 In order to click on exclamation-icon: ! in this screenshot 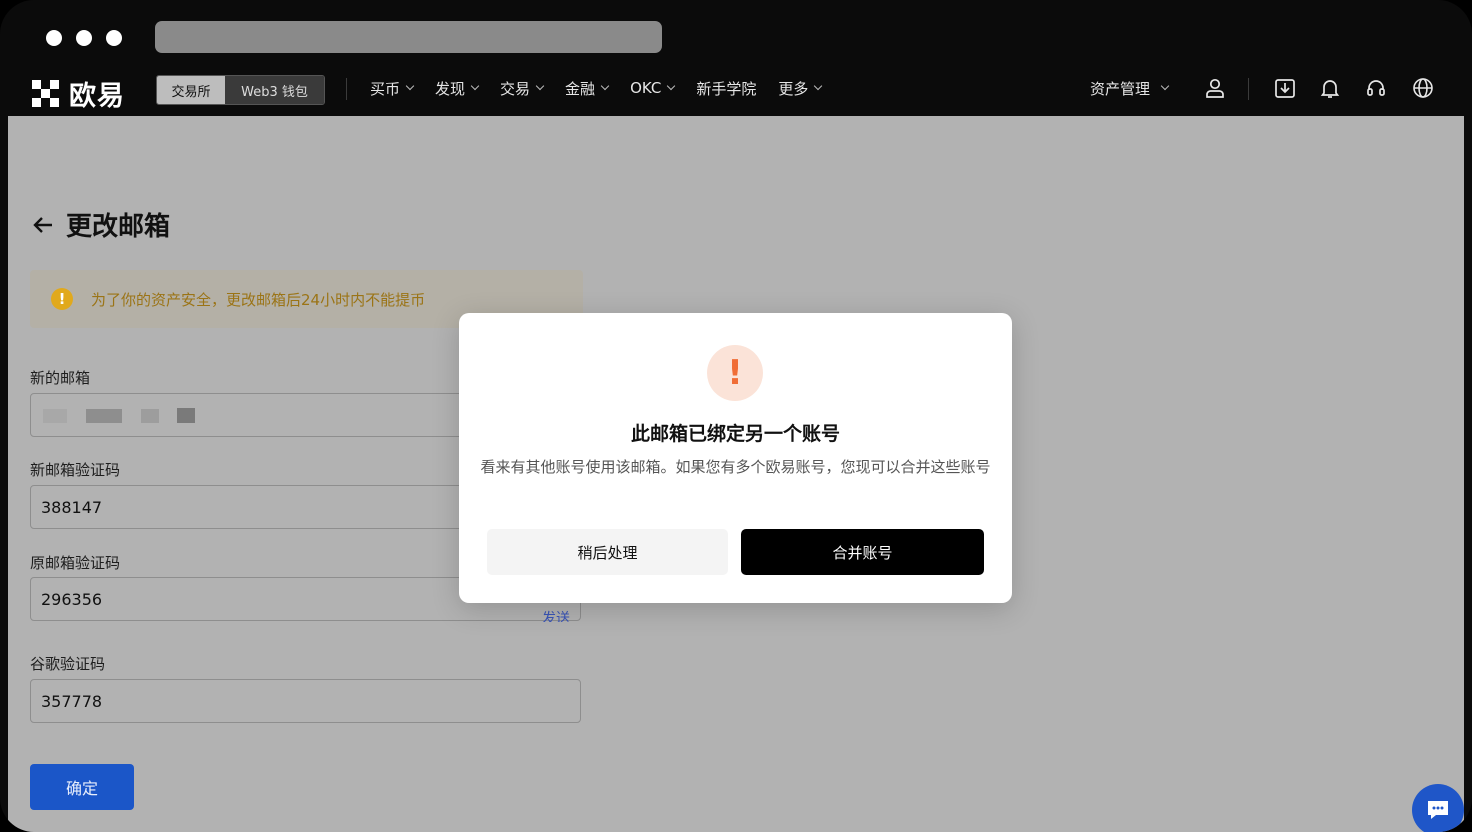, I will do `click(735, 373)`.